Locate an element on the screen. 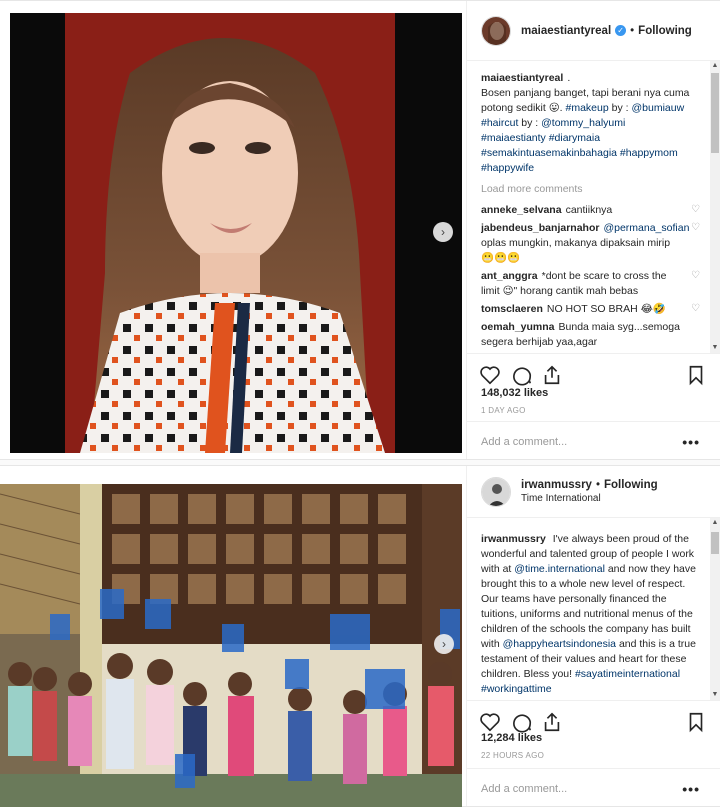 The image size is (720, 807). location-link: Time International is located at coordinates (589, 498).